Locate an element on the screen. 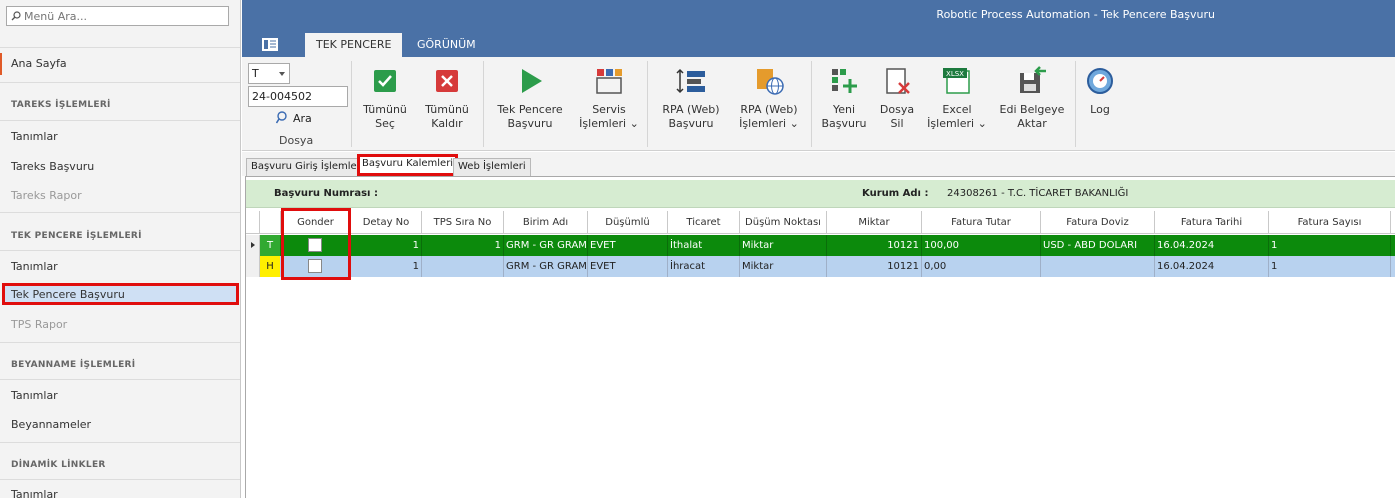 The height and width of the screenshot is (498, 1395). sidebar-item-dinamik-tanimlar: Tanımlar is located at coordinates (120, 491).